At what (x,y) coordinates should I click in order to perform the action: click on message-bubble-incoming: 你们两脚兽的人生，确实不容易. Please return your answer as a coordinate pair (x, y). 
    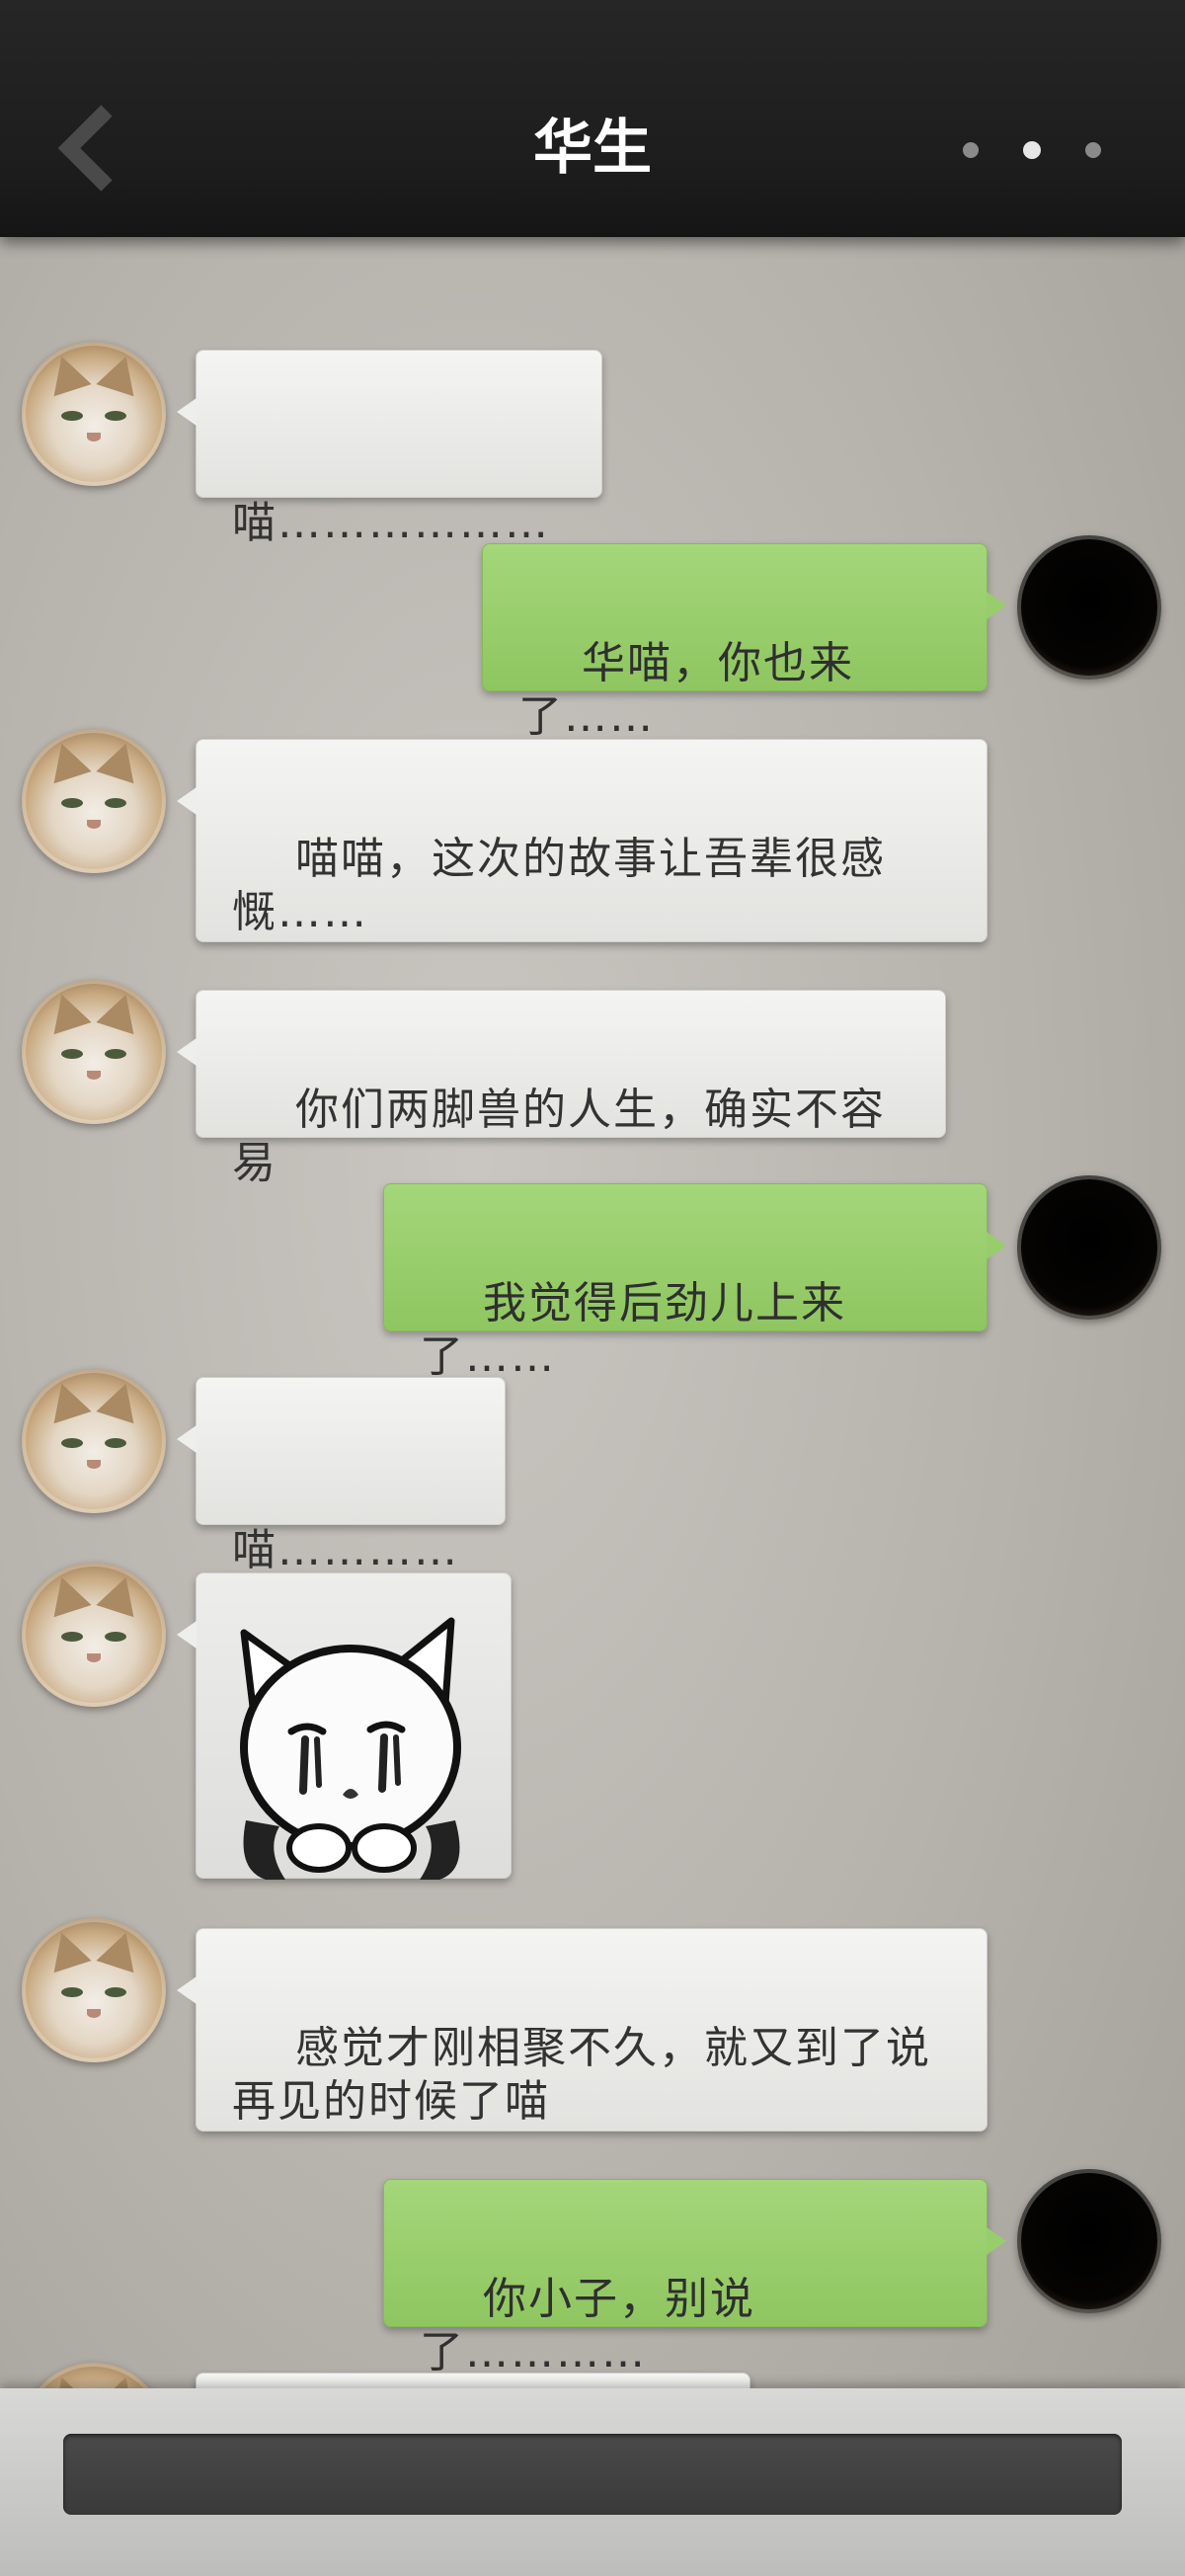
    Looking at the image, I should click on (561, 1089).